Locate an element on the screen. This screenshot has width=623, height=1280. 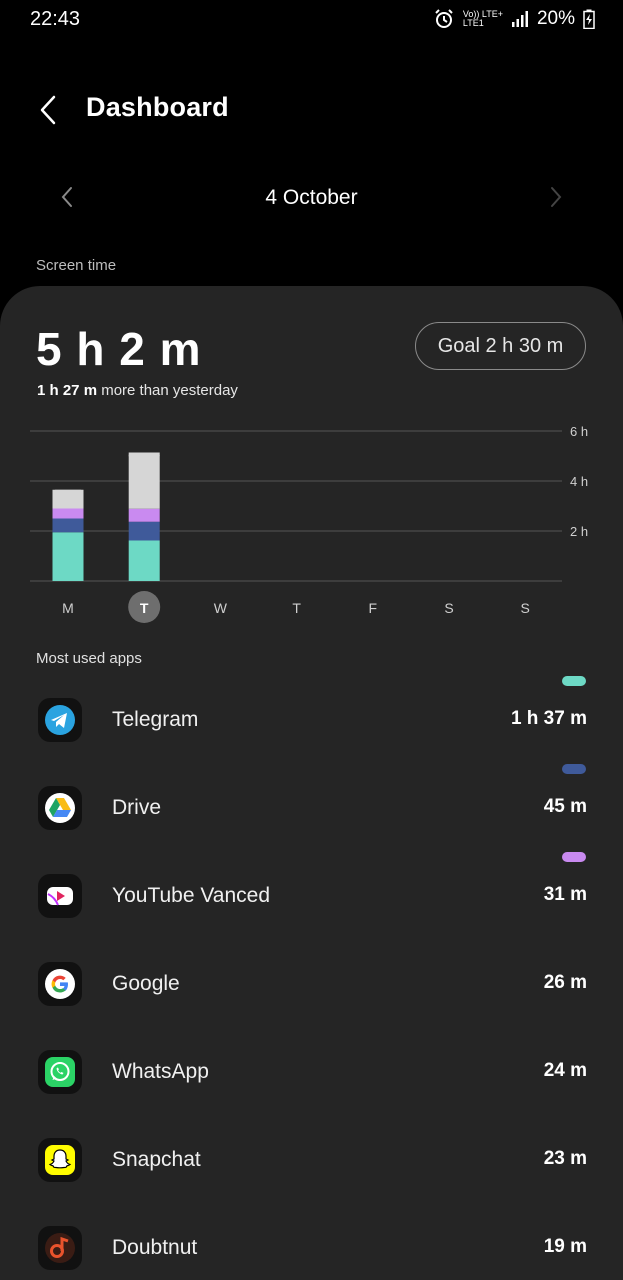
y-tick-label: 6 h is located at coordinates (579, 431).